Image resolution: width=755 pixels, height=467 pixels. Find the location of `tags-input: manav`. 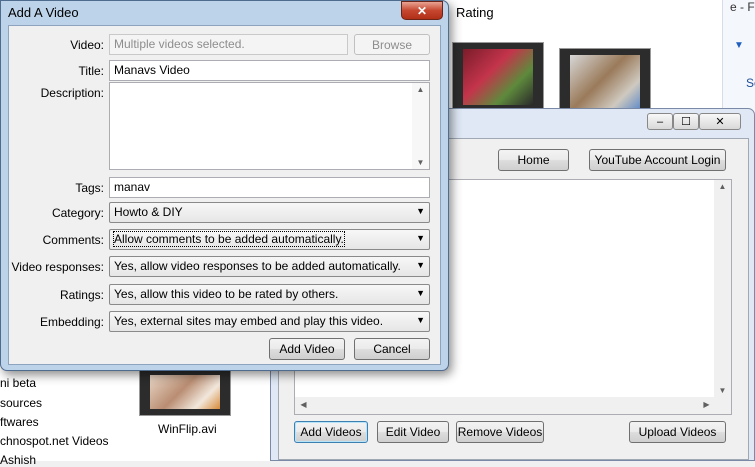

tags-input: manav is located at coordinates (269, 187).